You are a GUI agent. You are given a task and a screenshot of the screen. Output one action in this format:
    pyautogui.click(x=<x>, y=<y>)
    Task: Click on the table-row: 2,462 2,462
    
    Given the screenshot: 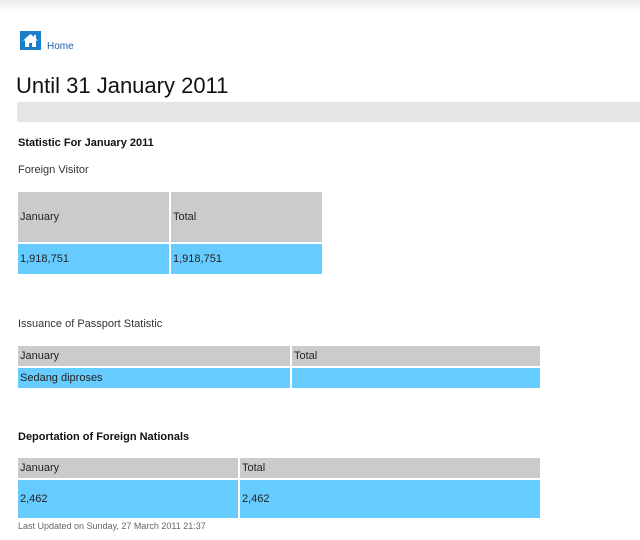 What is the action you would take?
    pyautogui.click(x=279, y=499)
    